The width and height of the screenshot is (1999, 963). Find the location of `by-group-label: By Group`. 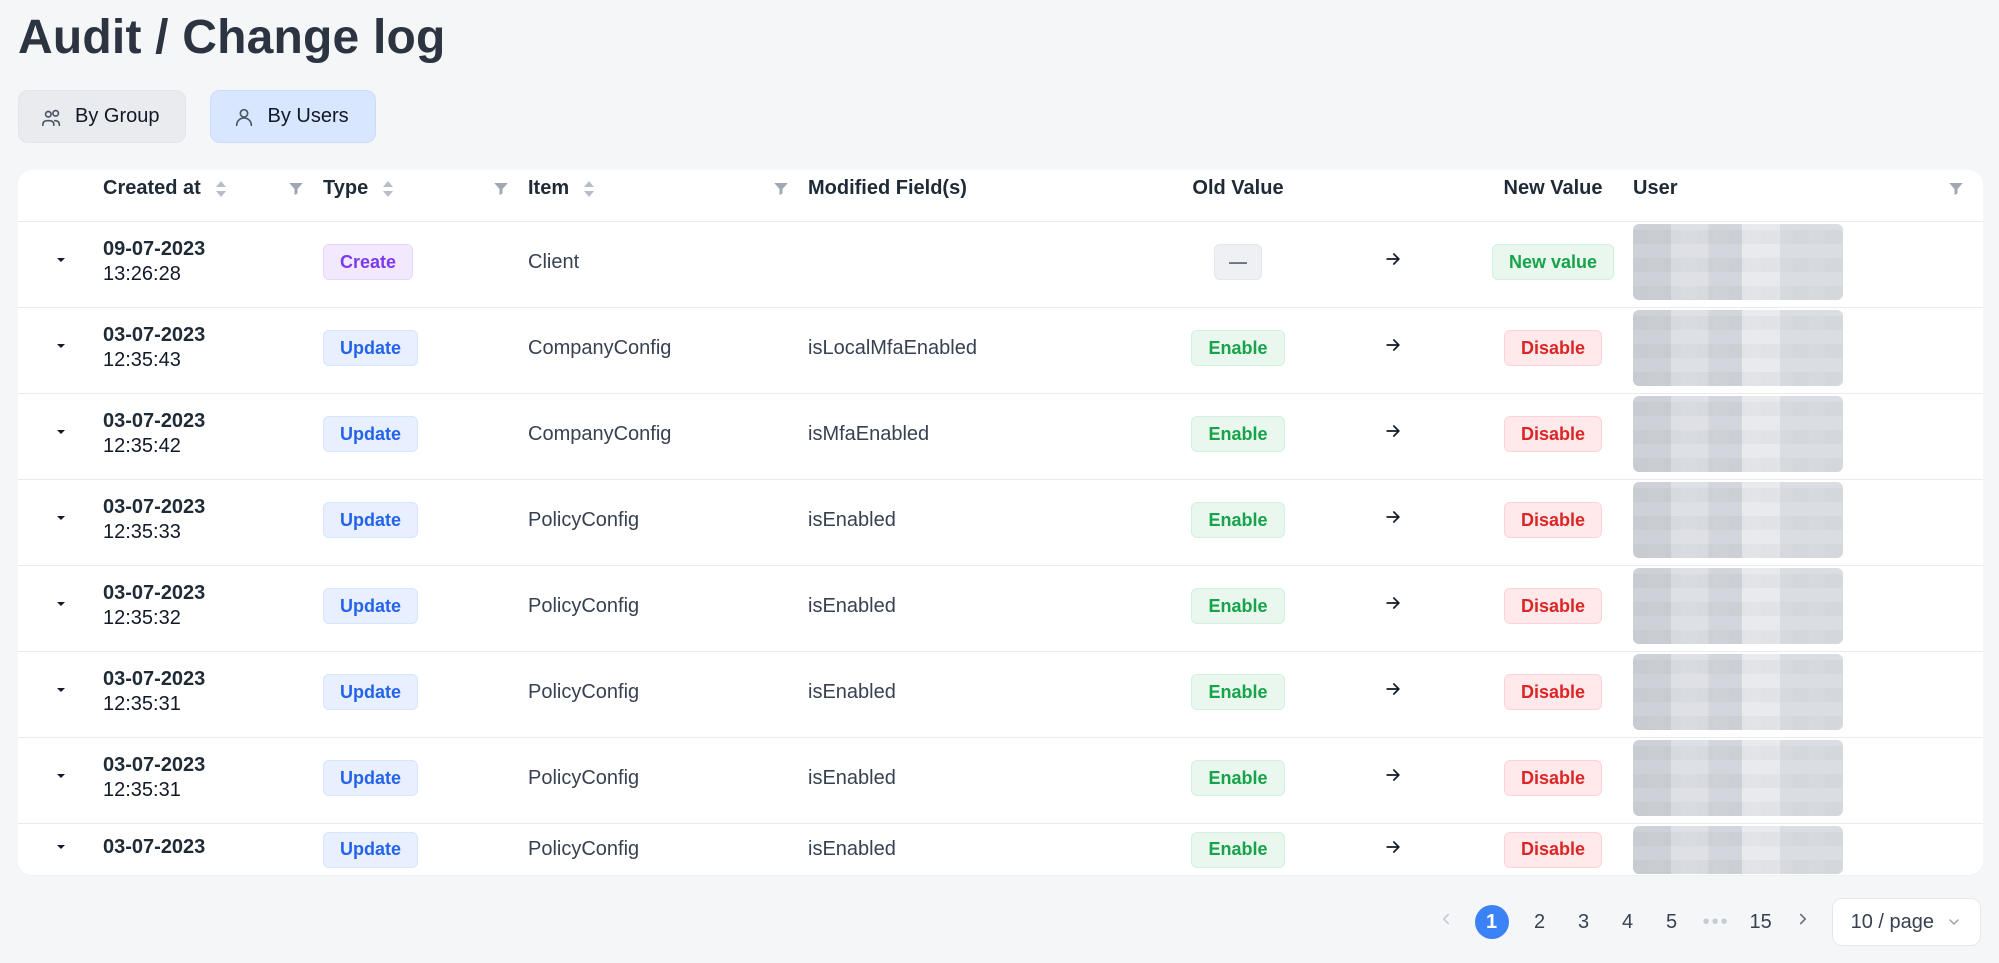

by-group-label: By Group is located at coordinates (117, 116).